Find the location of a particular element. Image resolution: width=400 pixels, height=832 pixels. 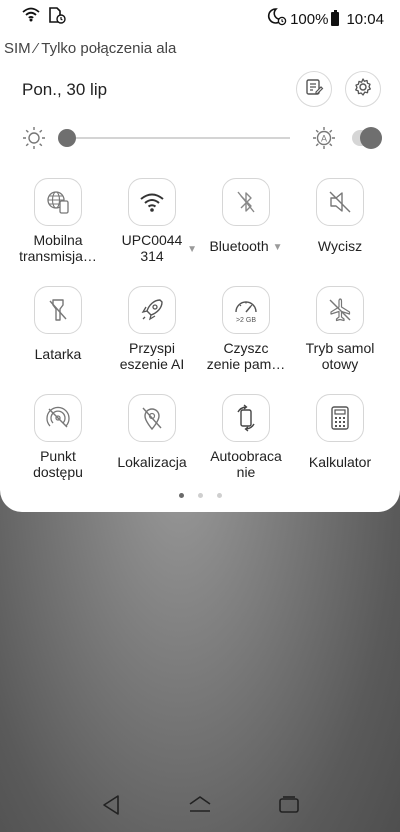

edit-button is located at coordinates (314, 89).